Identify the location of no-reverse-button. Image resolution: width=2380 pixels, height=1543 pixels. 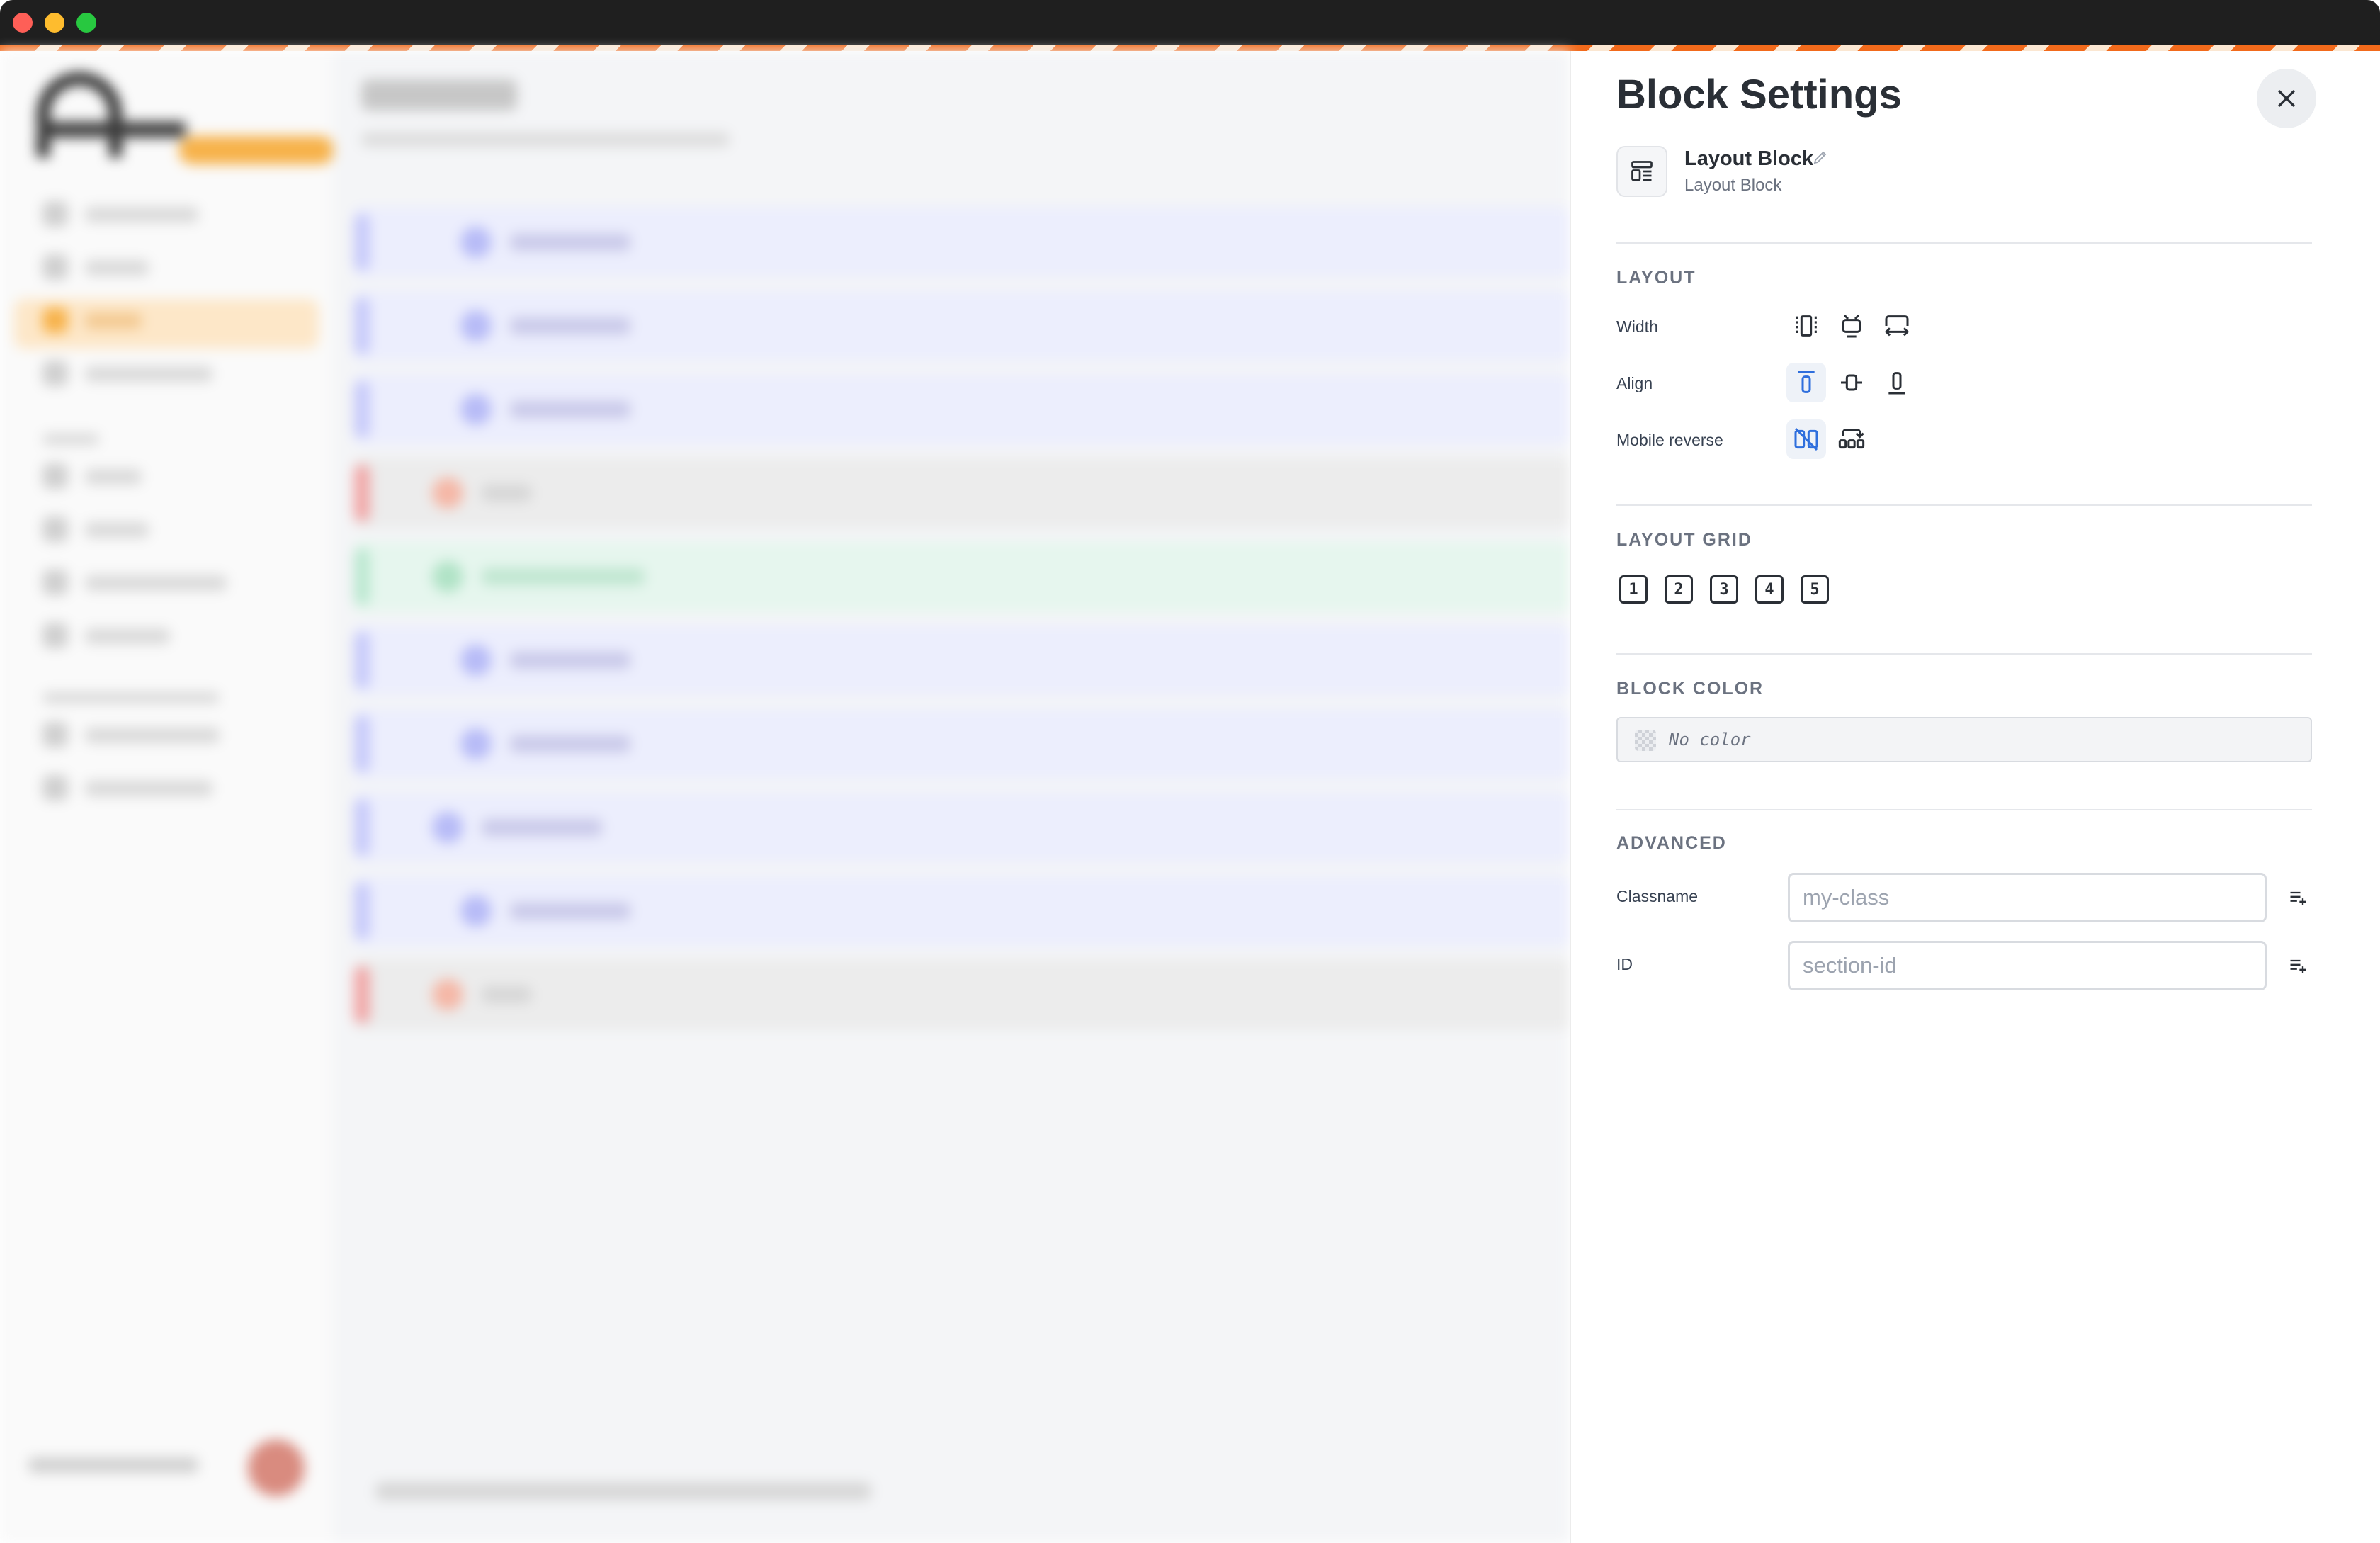
(1806, 439).